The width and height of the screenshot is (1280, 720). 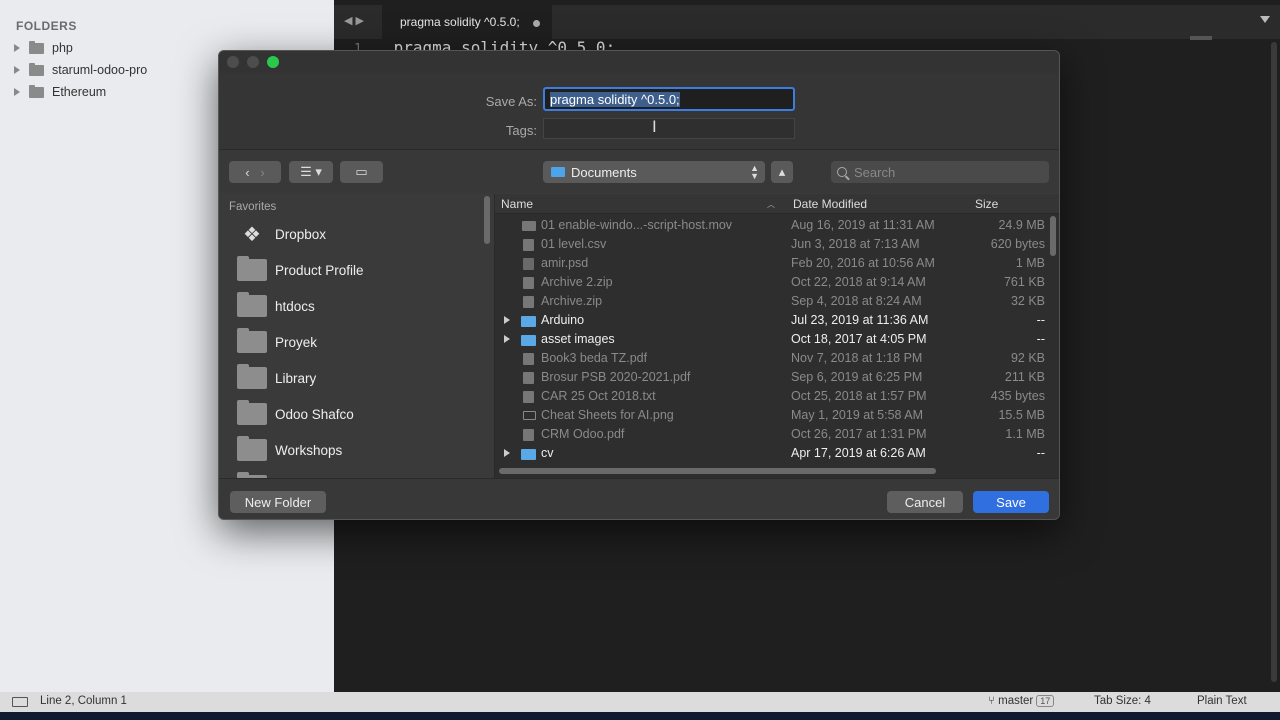 What do you see at coordinates (842, 172) in the screenshot?
I see `search-icon` at bounding box center [842, 172].